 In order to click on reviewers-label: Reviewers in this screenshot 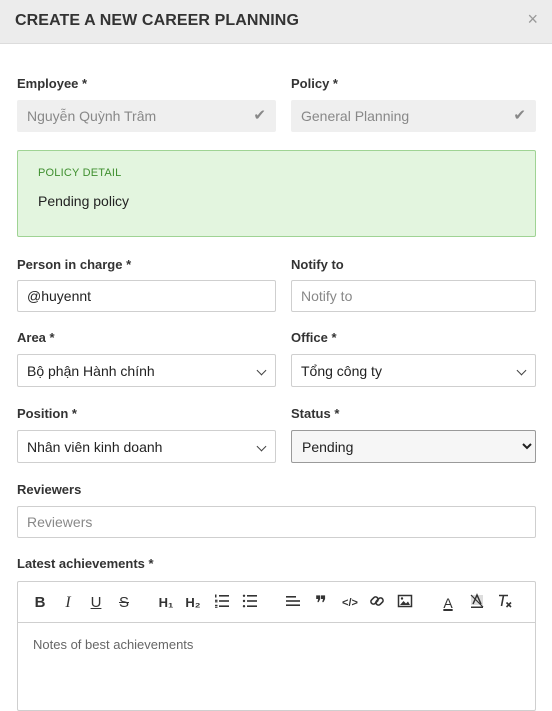, I will do `click(49, 489)`.